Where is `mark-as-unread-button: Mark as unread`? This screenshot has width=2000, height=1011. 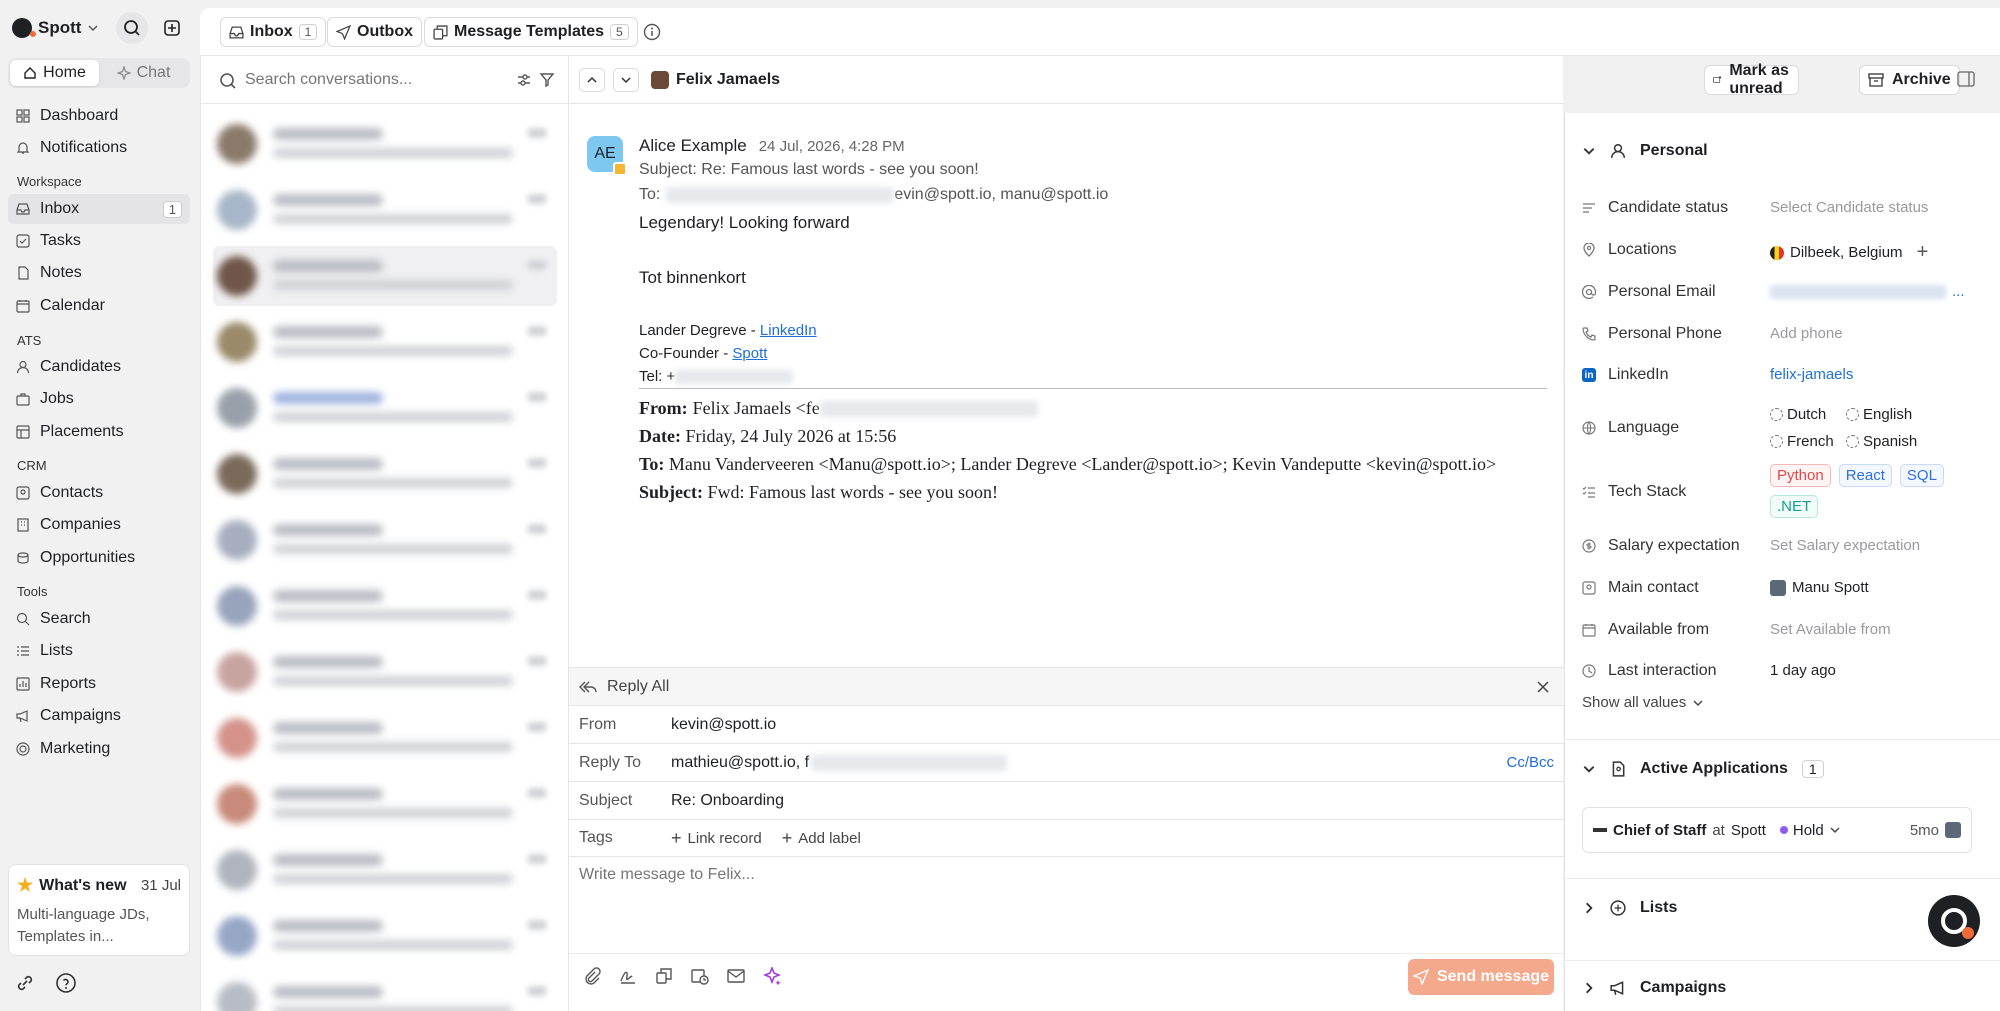
mark-as-unread-button: Mark as unread is located at coordinates (1752, 79).